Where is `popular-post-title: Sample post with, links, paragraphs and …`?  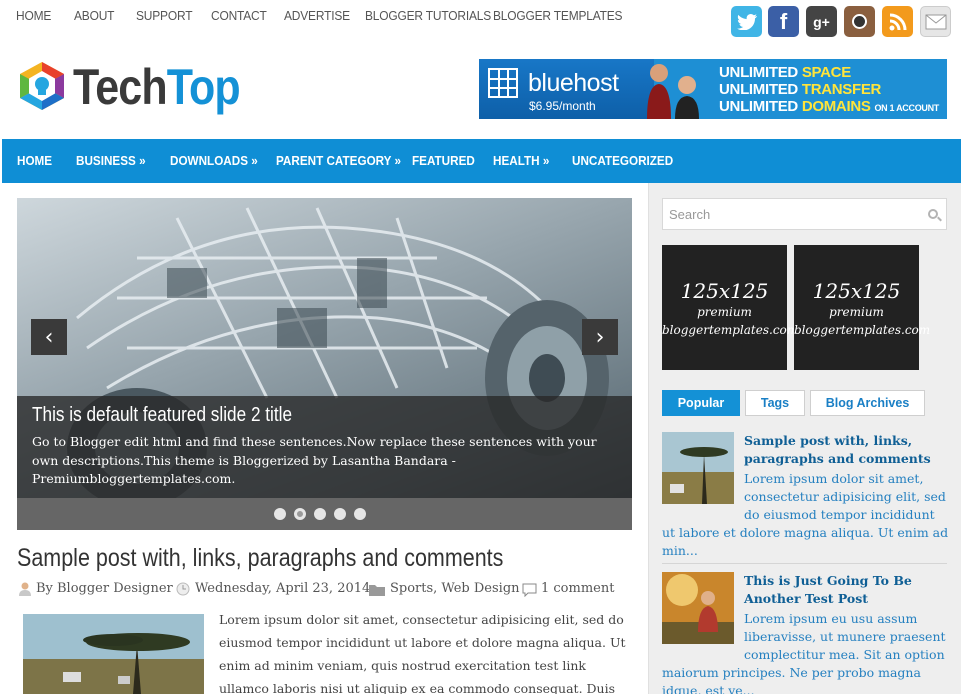 popular-post-title: Sample post with, links, paragraphs and … is located at coordinates (849, 450).